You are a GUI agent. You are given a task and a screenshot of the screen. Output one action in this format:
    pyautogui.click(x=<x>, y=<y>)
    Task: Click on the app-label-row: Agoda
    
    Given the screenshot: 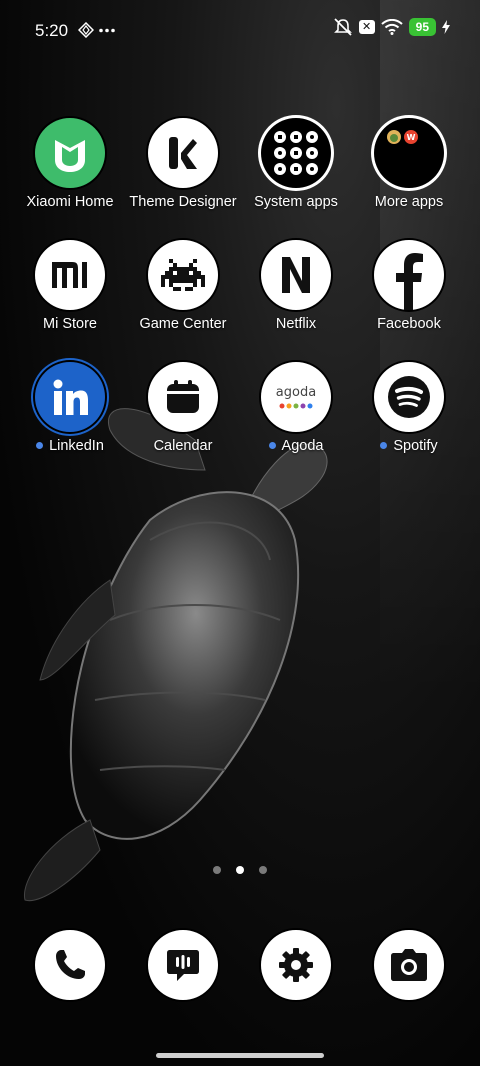 What is the action you would take?
    pyautogui.click(x=296, y=446)
    